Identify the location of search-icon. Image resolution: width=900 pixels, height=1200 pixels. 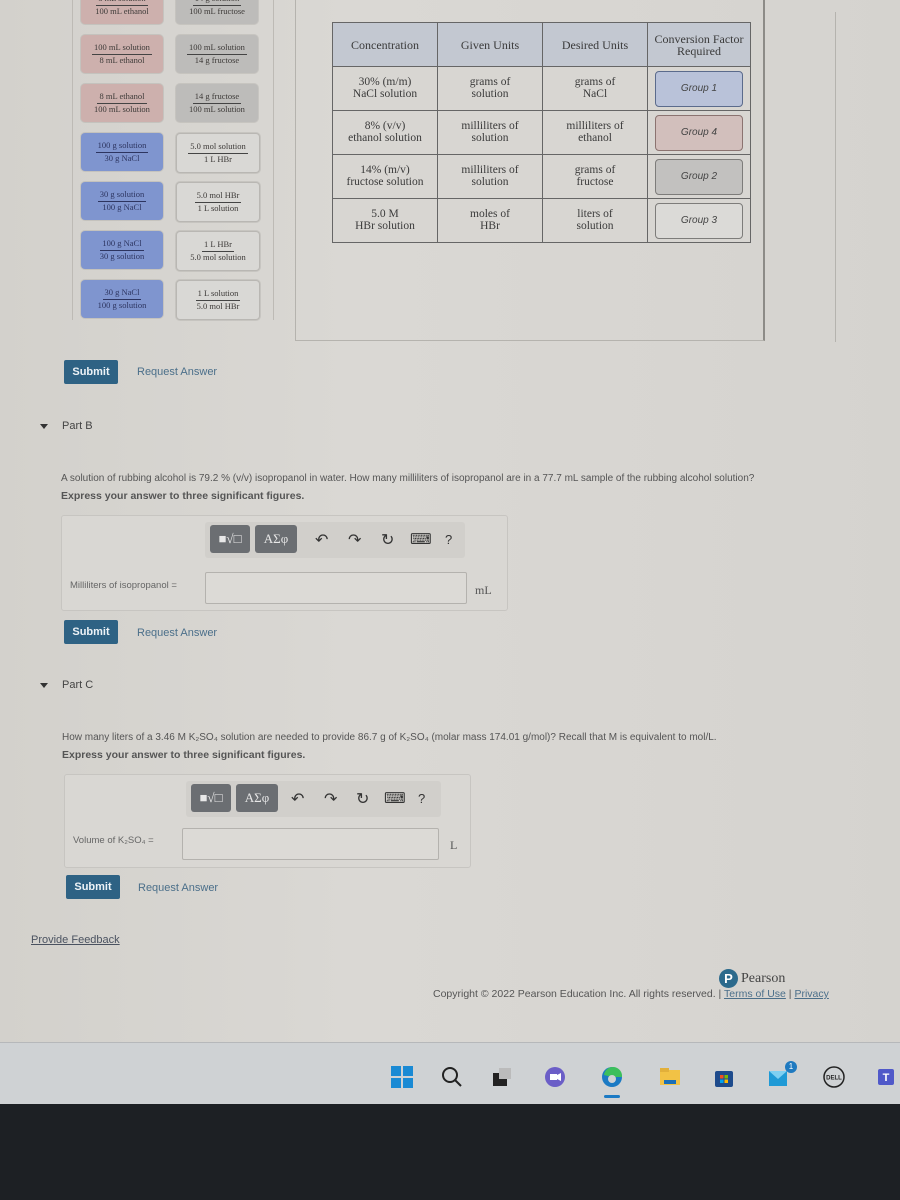
(452, 1077).